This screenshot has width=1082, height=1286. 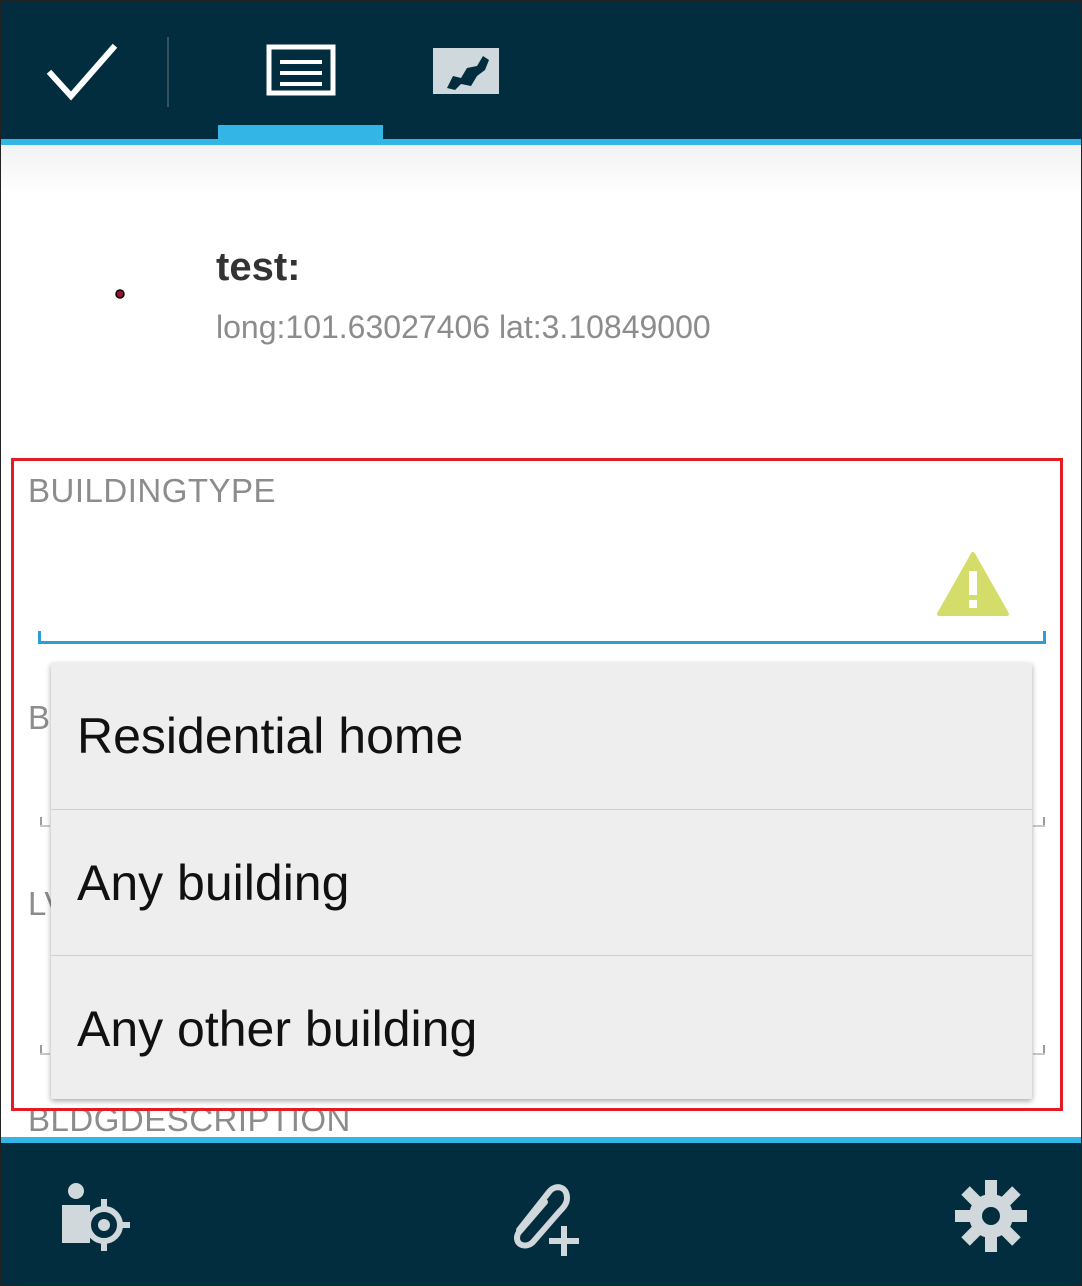 What do you see at coordinates (541, 70) in the screenshot?
I see `top-toolbar` at bounding box center [541, 70].